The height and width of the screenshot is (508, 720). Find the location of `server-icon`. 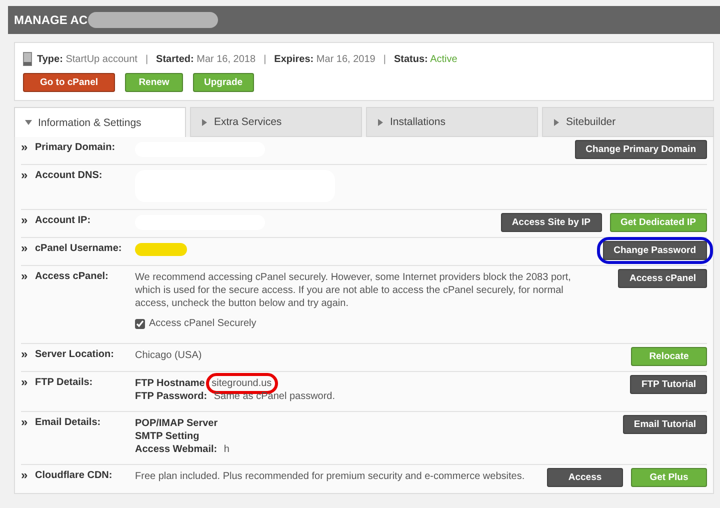

server-icon is located at coordinates (27, 59).